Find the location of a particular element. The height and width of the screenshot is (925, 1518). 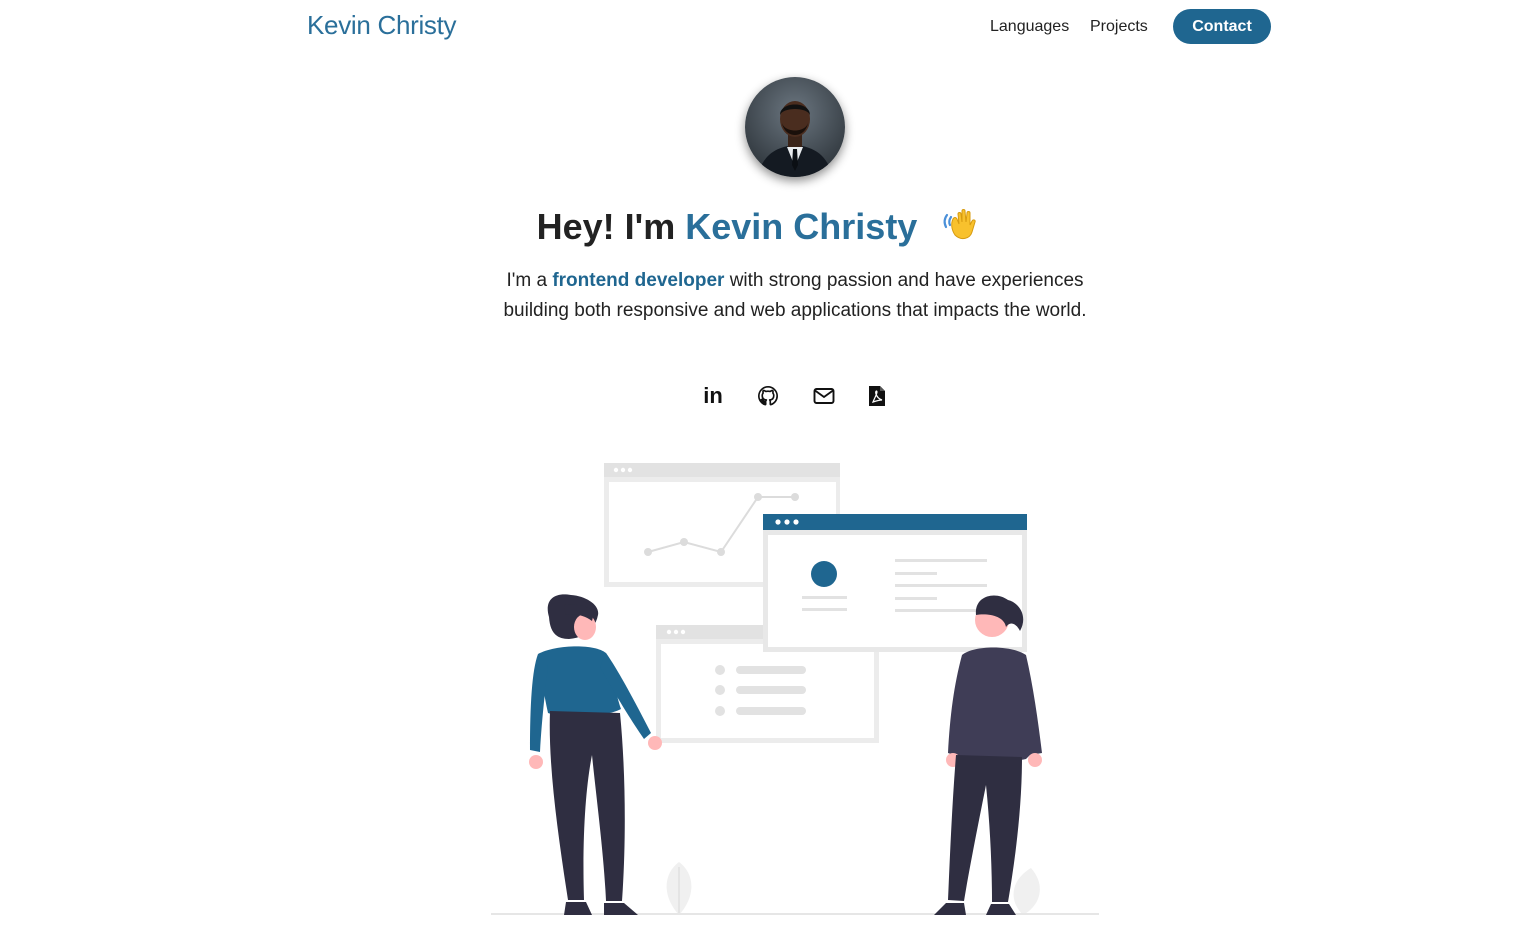

brand-logo-text: Kevin Christy is located at coordinates (382, 25).